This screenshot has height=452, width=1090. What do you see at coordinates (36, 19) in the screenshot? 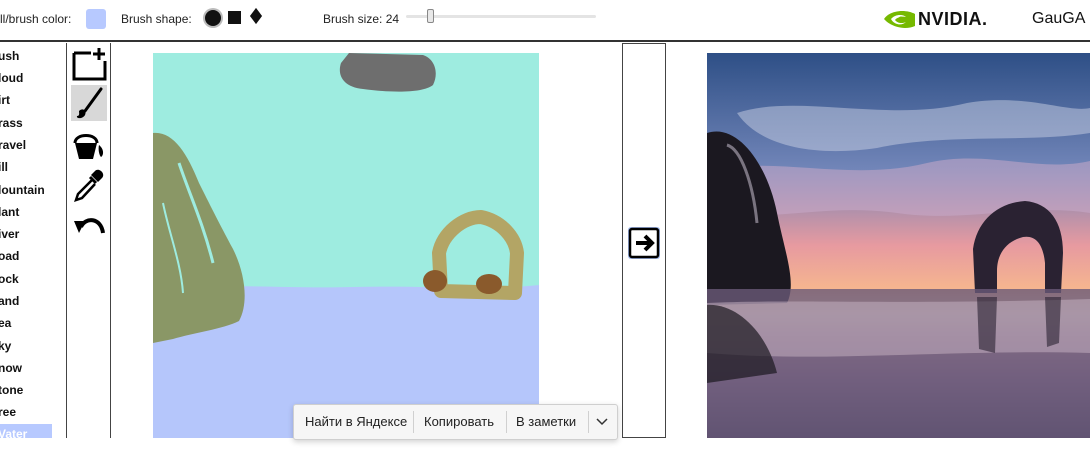
I see `fill-color-label: ll/brush color:` at bounding box center [36, 19].